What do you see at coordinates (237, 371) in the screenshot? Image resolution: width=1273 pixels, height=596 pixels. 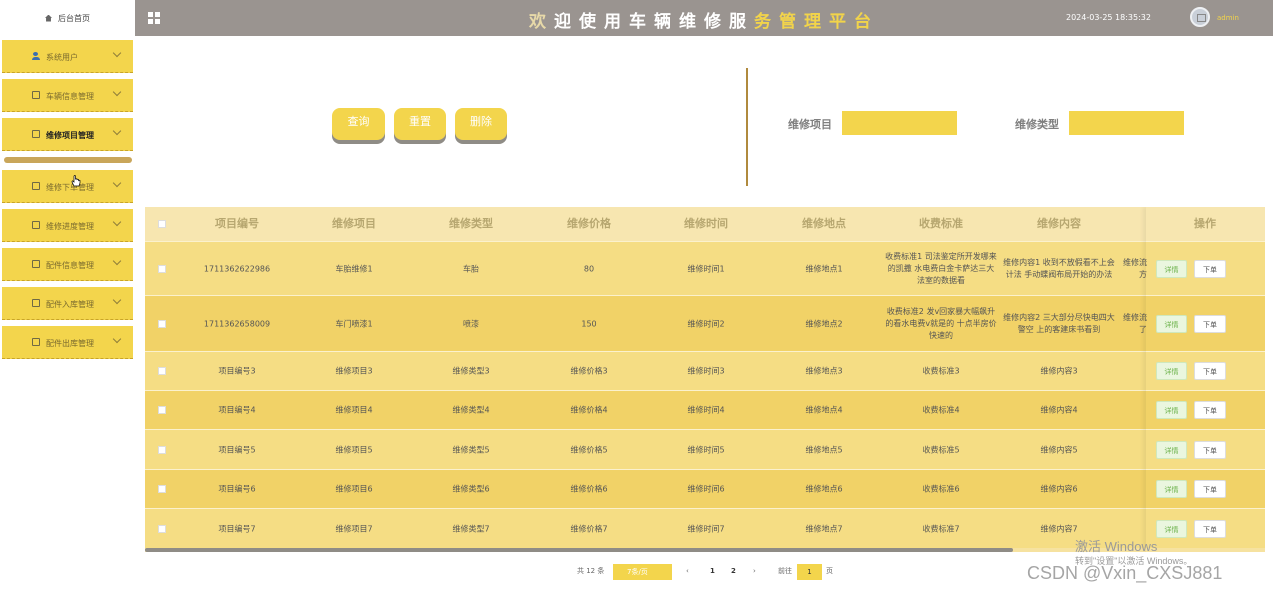 I see `table-cell: 项目编号3` at bounding box center [237, 371].